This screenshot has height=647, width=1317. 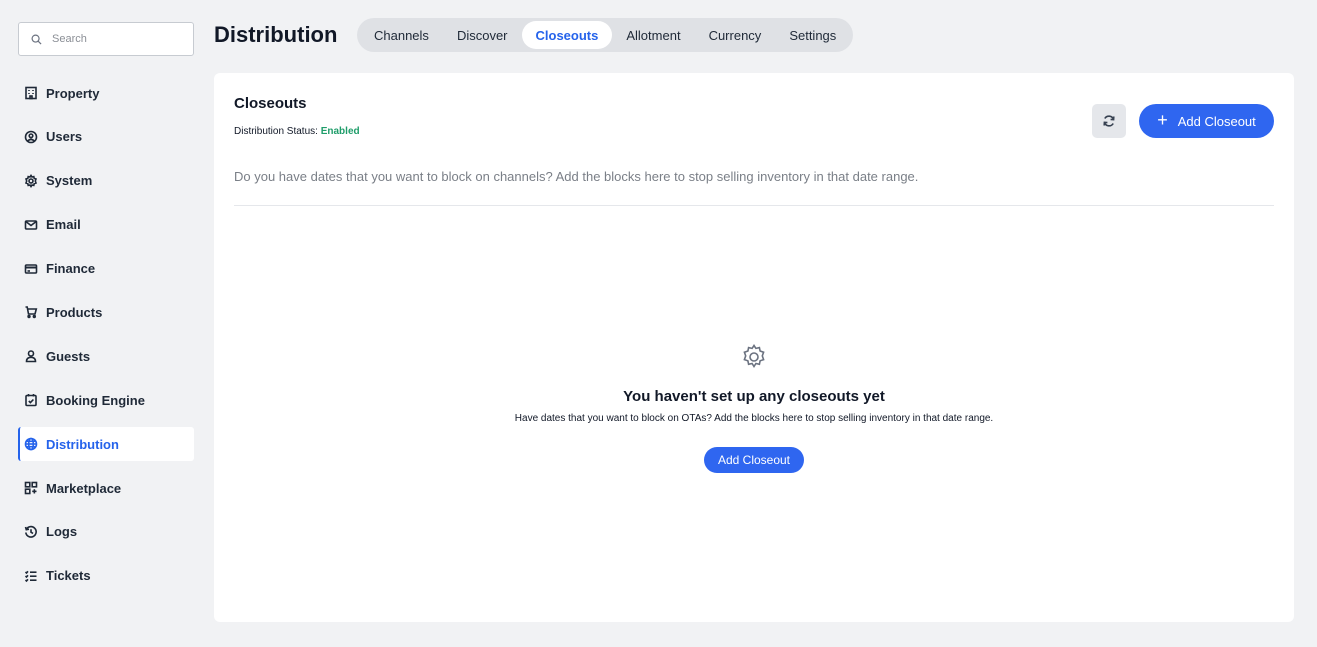 What do you see at coordinates (31, 93) in the screenshot?
I see `building-icon` at bounding box center [31, 93].